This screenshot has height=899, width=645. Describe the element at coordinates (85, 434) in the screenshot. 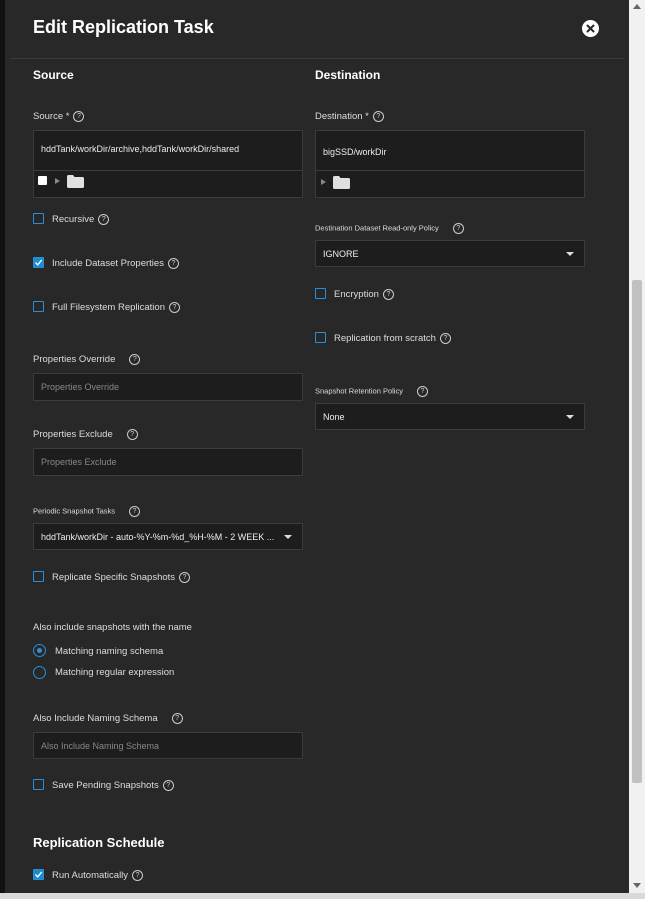

I see `properties-exclude-label: Properties Exclude?` at that location.